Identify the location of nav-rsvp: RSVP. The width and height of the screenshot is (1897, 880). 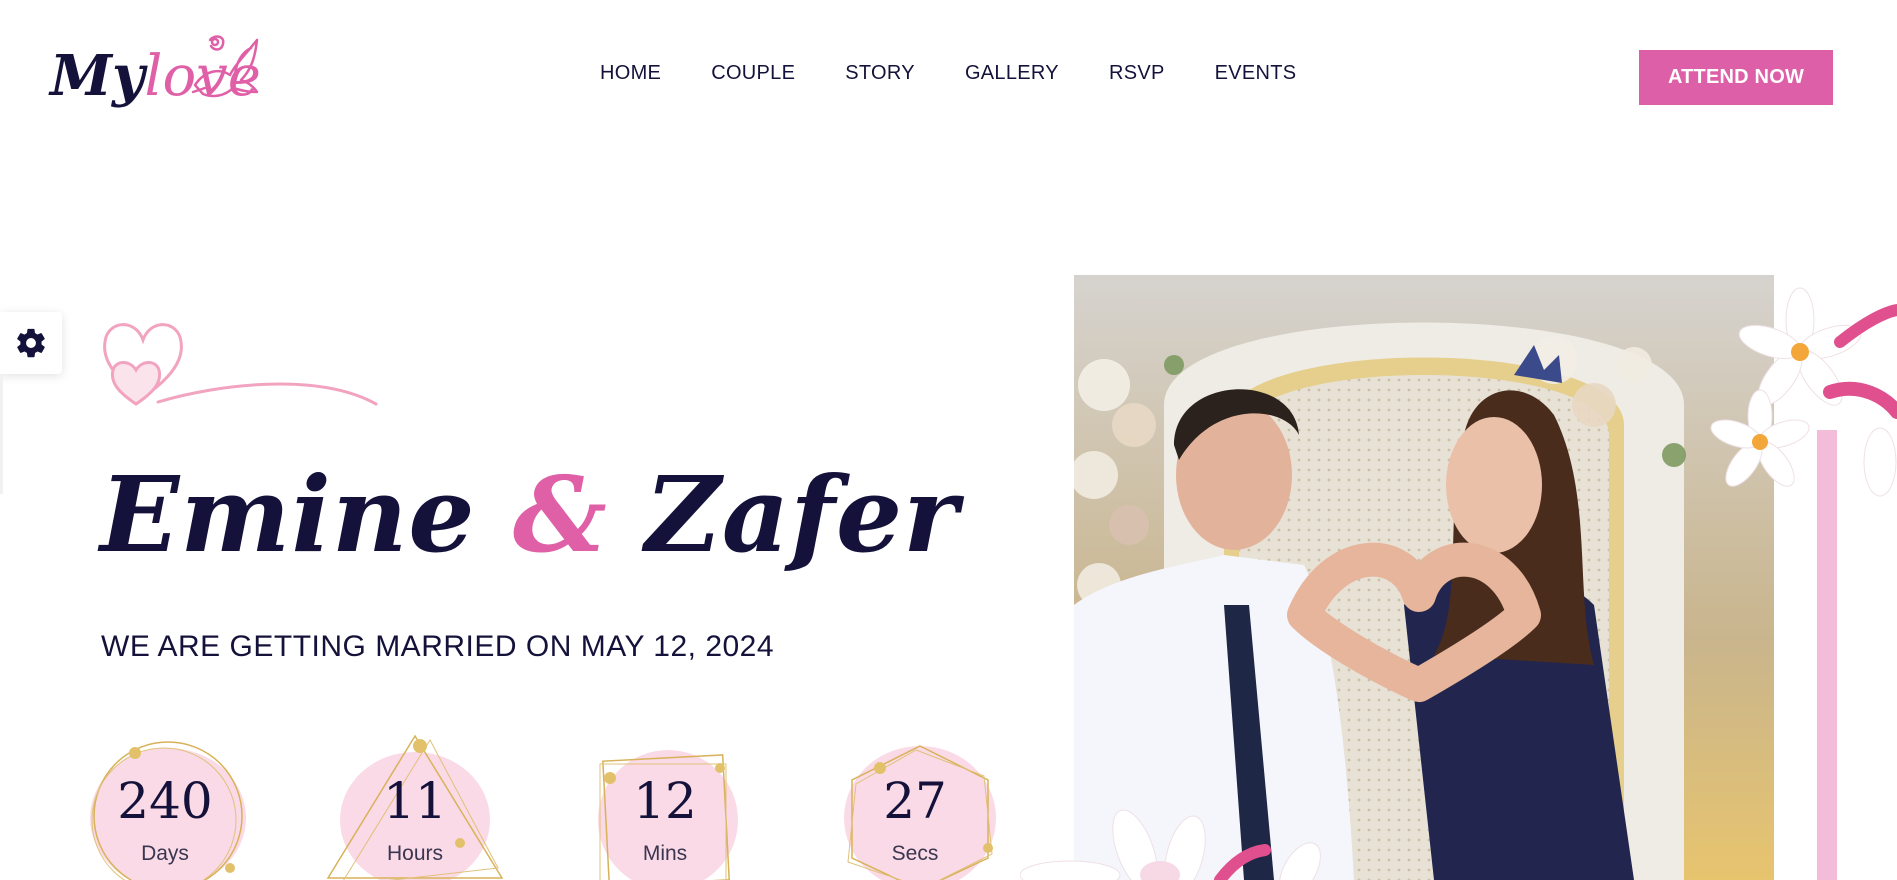
(1137, 73).